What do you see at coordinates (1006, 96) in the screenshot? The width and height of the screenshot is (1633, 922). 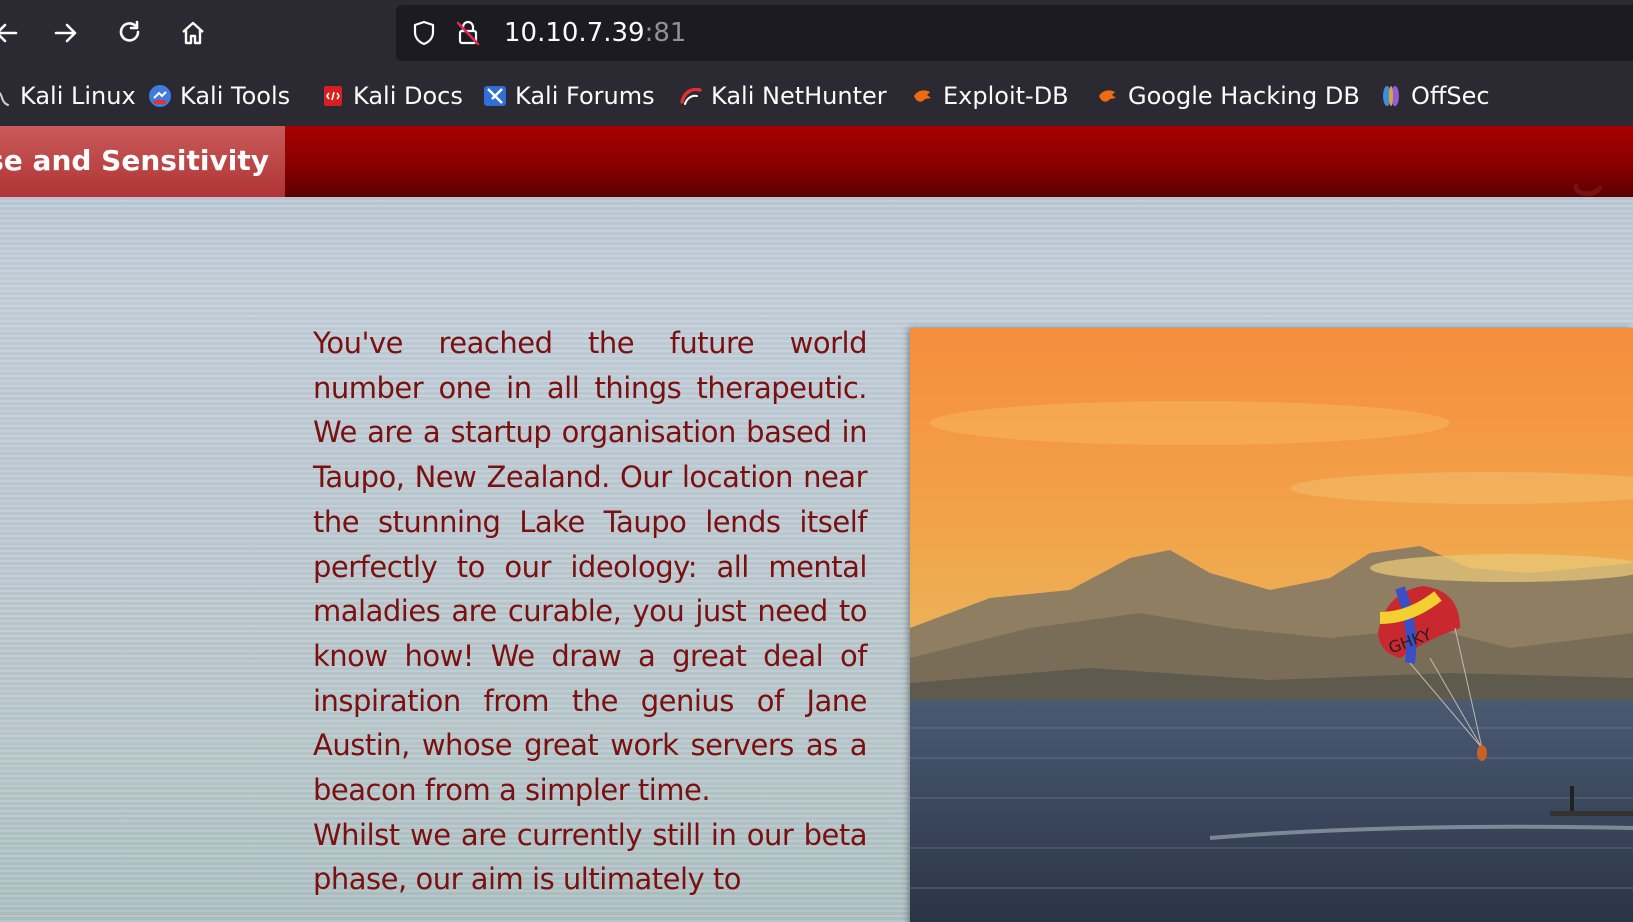 I see `bookmark-label: Exploit-DB` at bounding box center [1006, 96].